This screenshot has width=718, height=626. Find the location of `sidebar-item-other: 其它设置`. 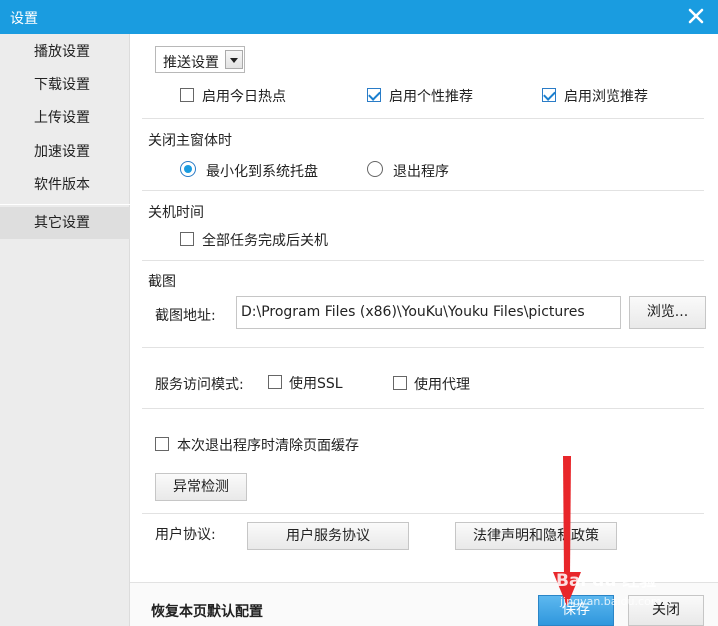

sidebar-item-other: 其它设置 is located at coordinates (65, 223).